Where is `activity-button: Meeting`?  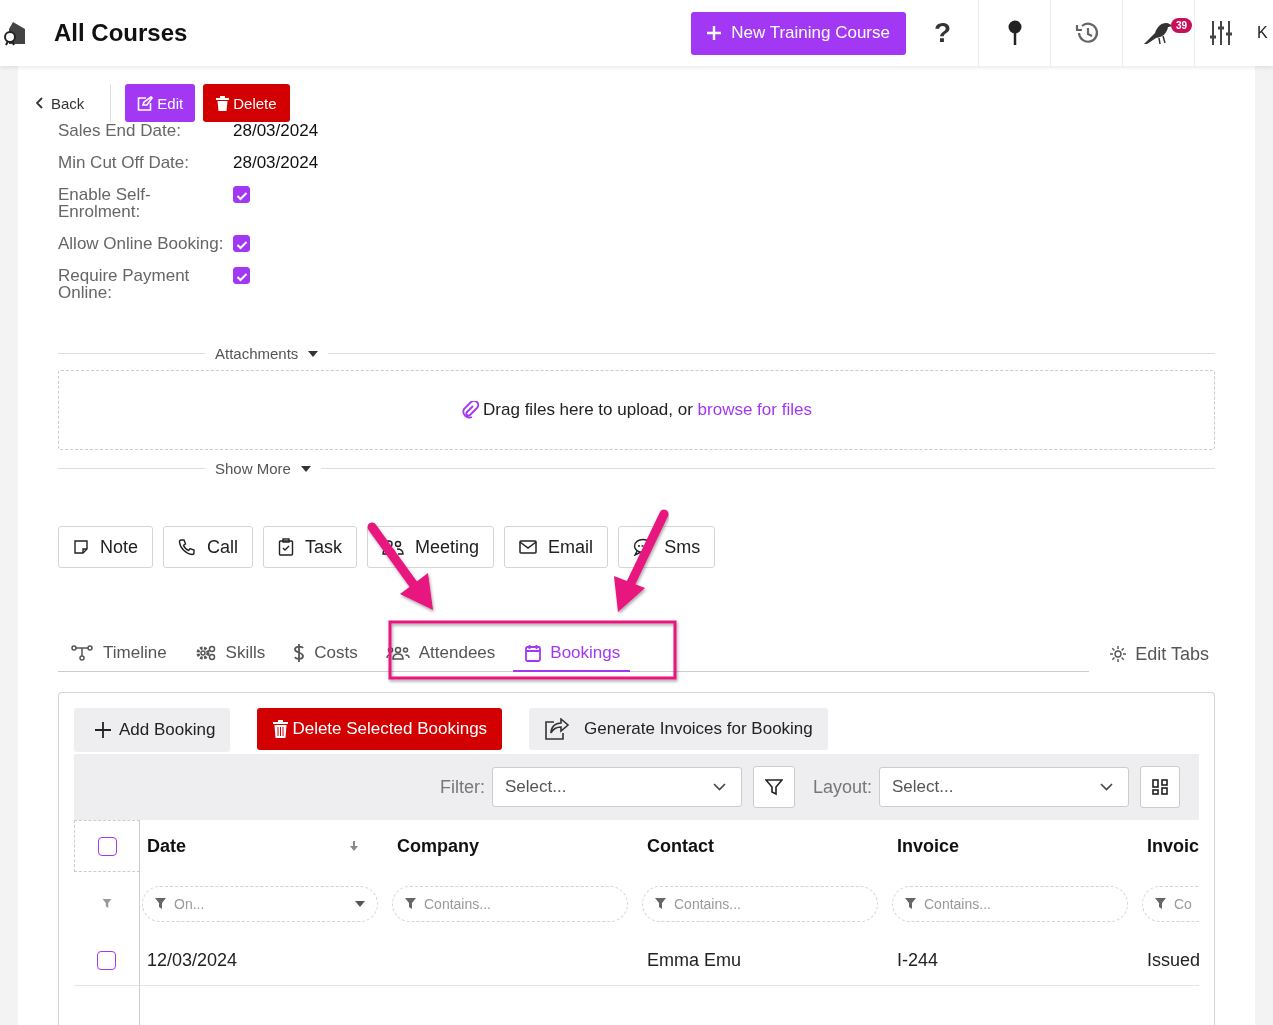
activity-button: Meeting is located at coordinates (431, 547).